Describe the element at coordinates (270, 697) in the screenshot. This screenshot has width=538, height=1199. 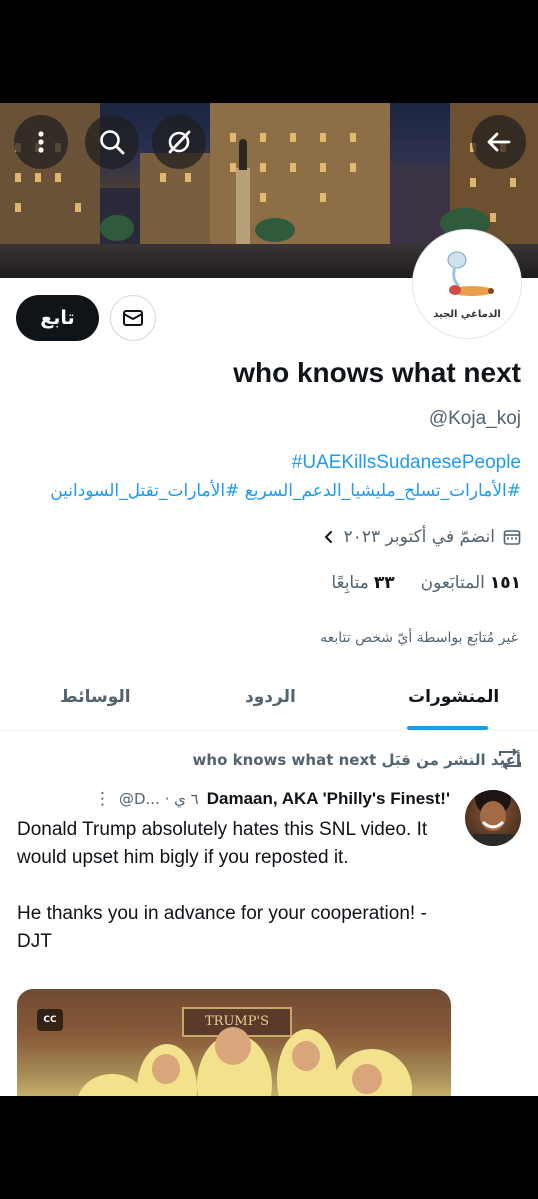
I see `tab-replies: الردود` at that location.